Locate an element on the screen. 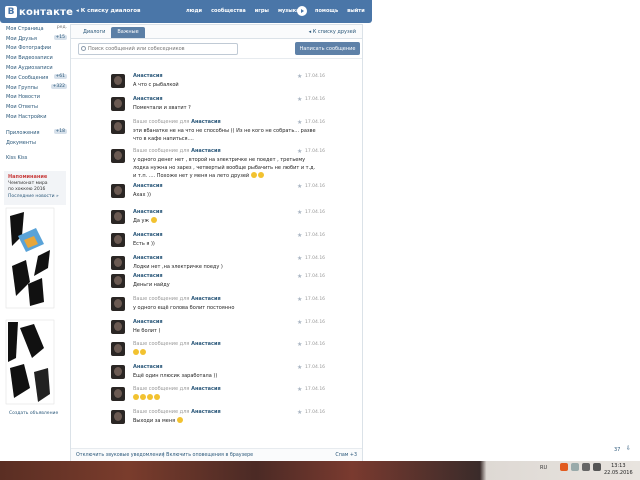 The width and height of the screenshot is (640, 480). tab-dialogs: Диалоги is located at coordinates (94, 32).